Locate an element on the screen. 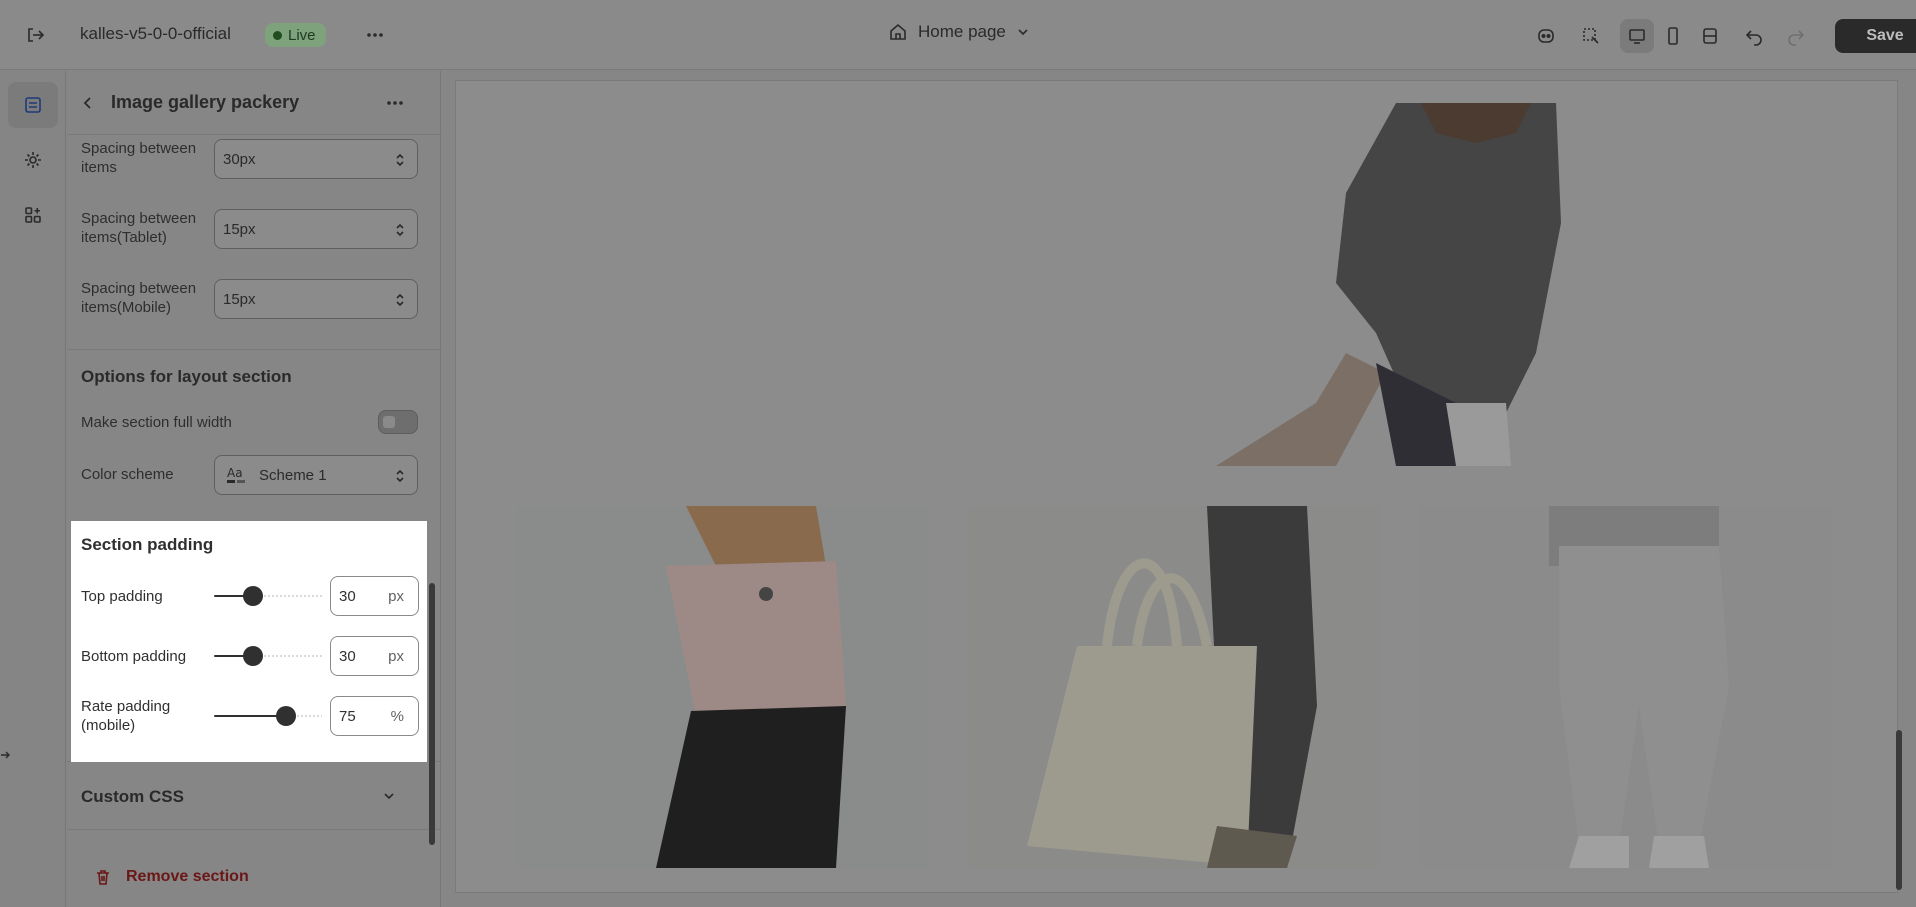 This screenshot has width=1916, height=907. bottom-padding-slider is located at coordinates (268, 656).